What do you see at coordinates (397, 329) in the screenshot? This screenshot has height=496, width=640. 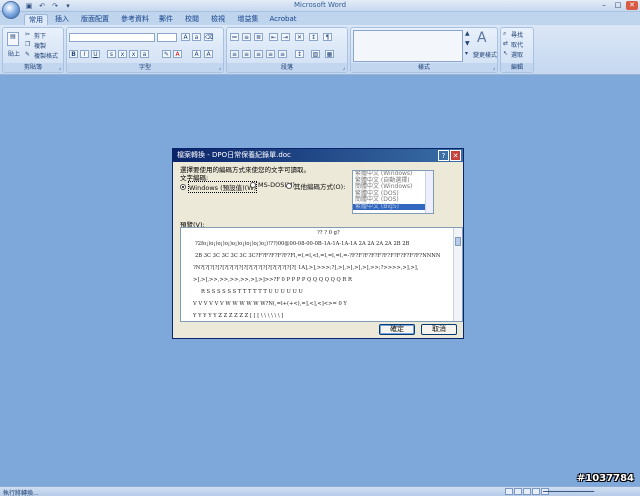 I see `ok-button: 確定` at bounding box center [397, 329].